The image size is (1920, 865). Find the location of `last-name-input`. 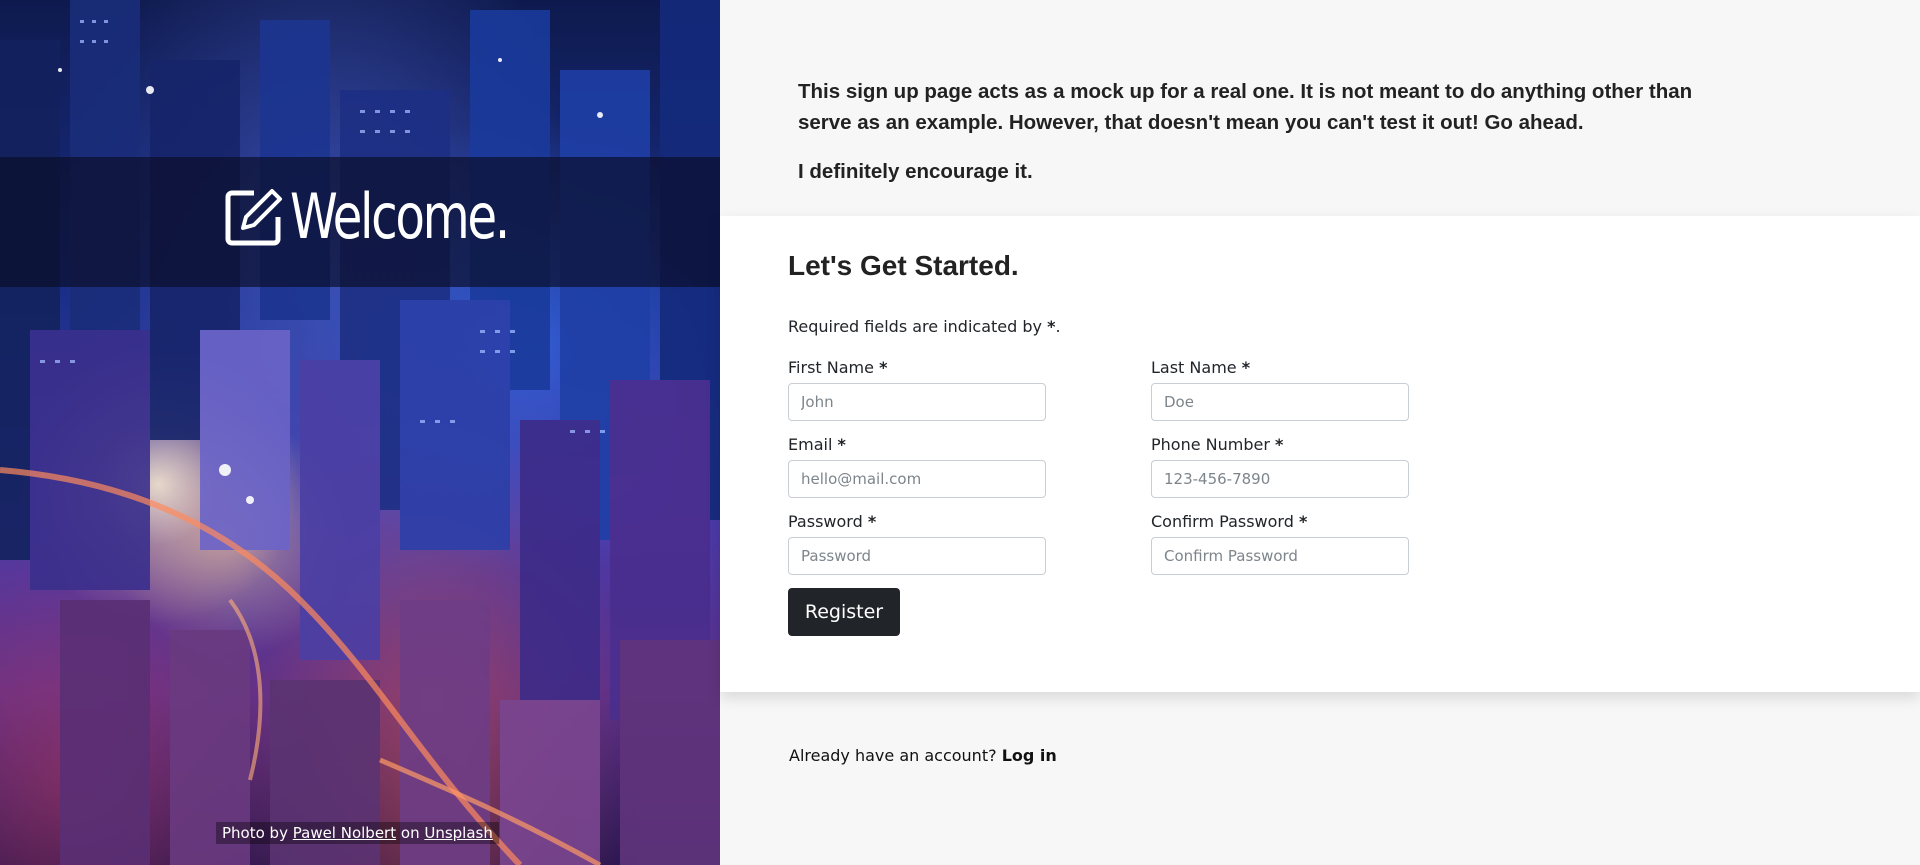

last-name-input is located at coordinates (1280, 402).